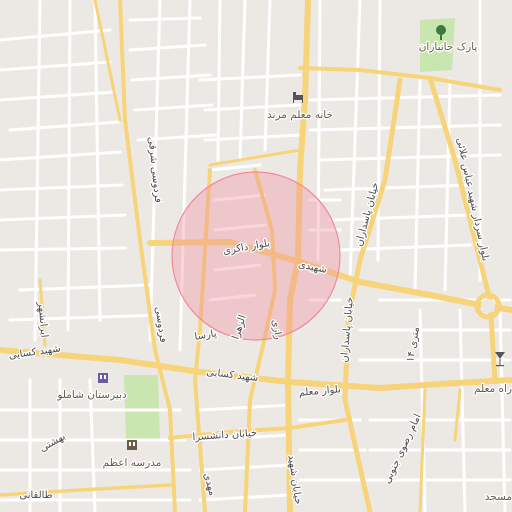  What do you see at coordinates (448, 47) in the screenshot?
I see `park-label: پارک جانبازان` at bounding box center [448, 47].